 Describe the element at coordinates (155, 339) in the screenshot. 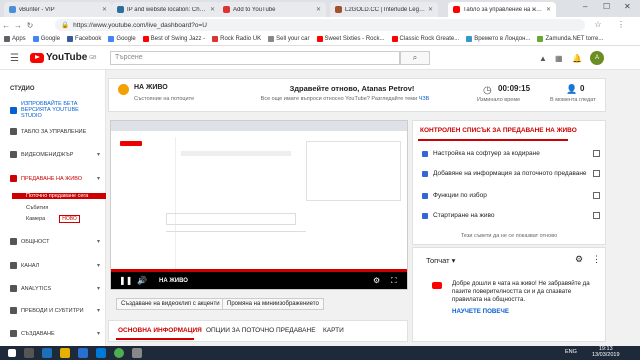

I see `tab-active-indicator` at that location.